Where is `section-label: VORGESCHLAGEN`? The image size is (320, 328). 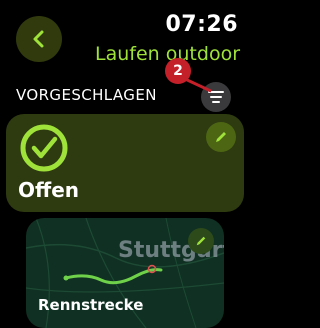
section-label: VORGESCHLAGEN is located at coordinates (86, 95).